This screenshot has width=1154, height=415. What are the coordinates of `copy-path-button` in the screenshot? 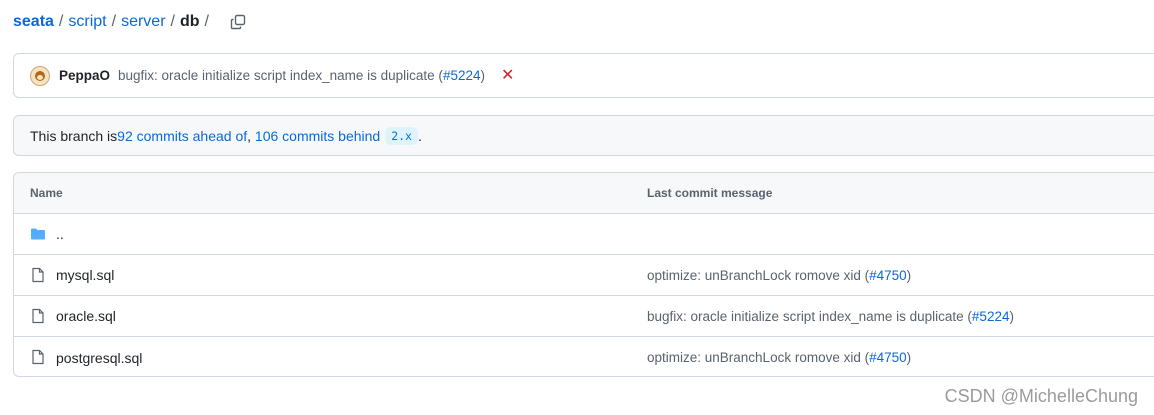 It's located at (238, 22).